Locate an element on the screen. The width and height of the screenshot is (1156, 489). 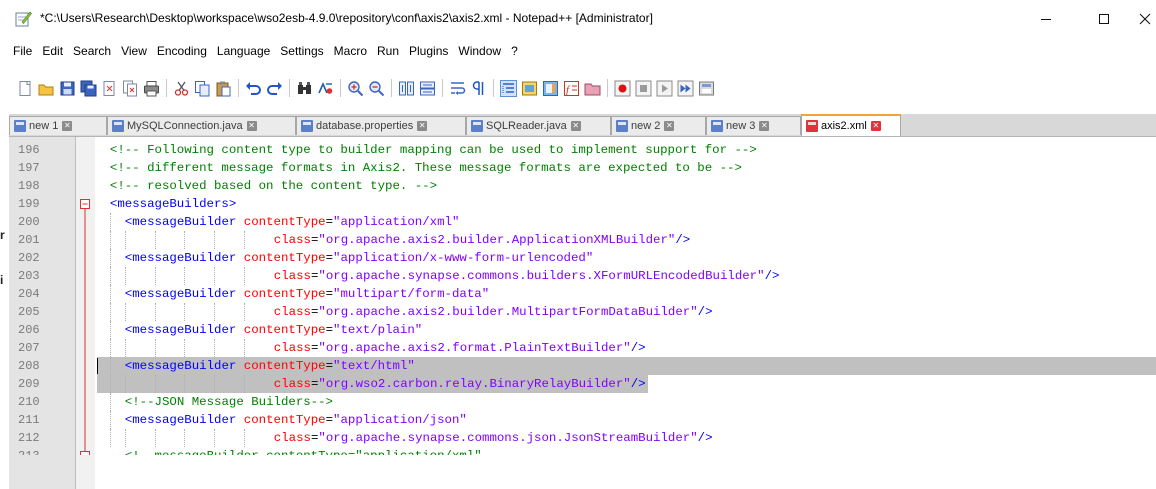
user-defined-language-button is located at coordinates (529, 88).